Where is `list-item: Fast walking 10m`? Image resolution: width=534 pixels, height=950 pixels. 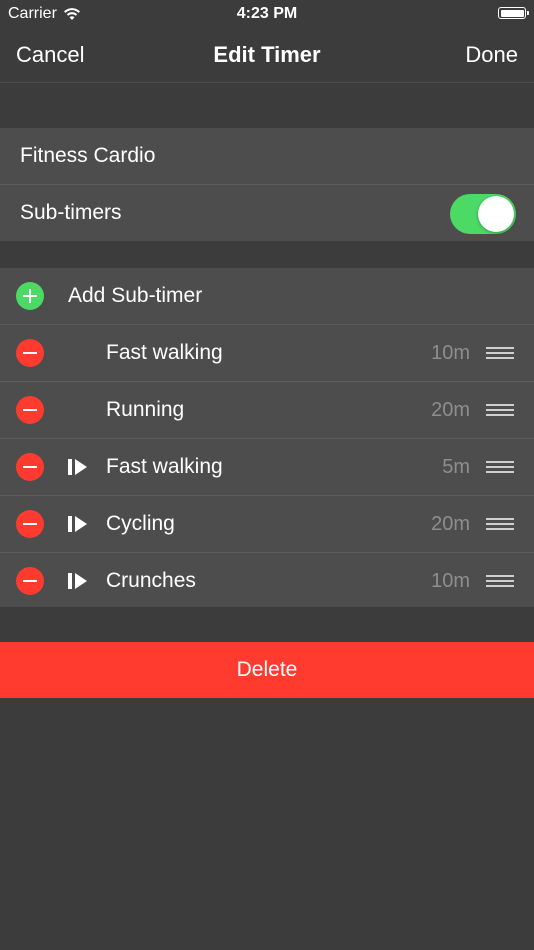 list-item: Fast walking 10m is located at coordinates (267, 353).